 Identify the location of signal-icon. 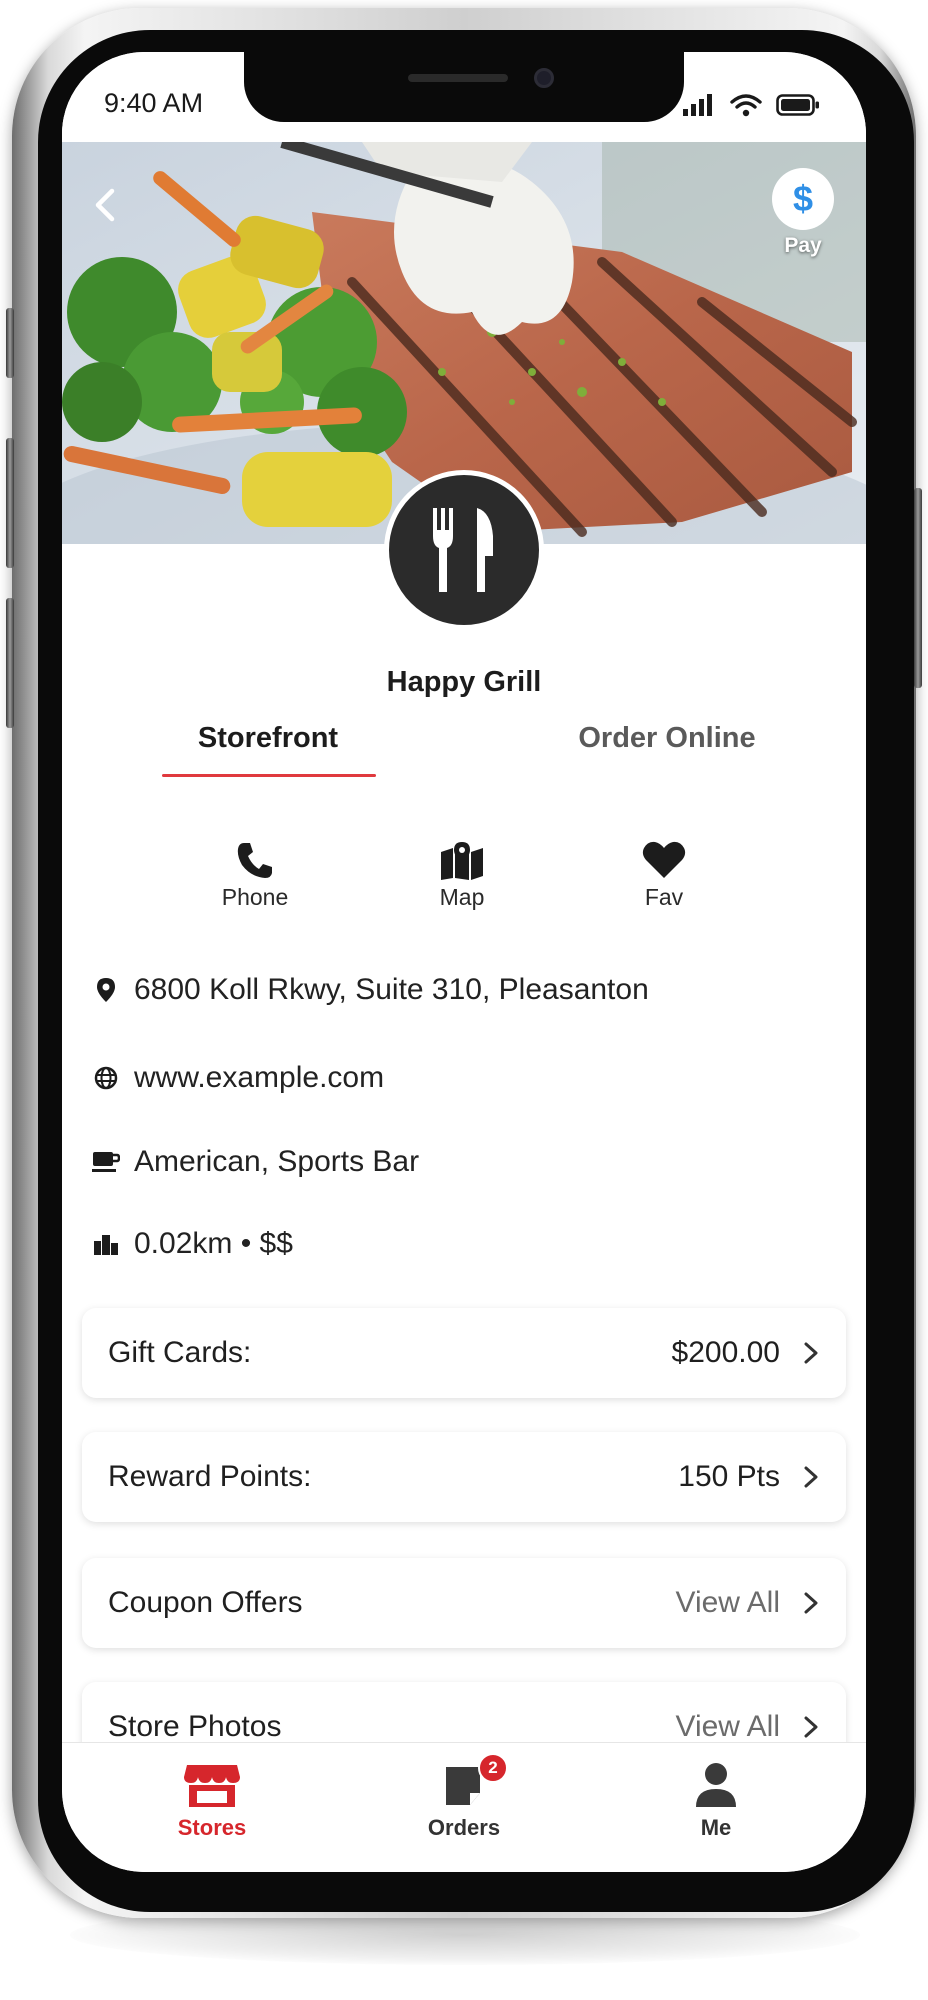
(697, 105).